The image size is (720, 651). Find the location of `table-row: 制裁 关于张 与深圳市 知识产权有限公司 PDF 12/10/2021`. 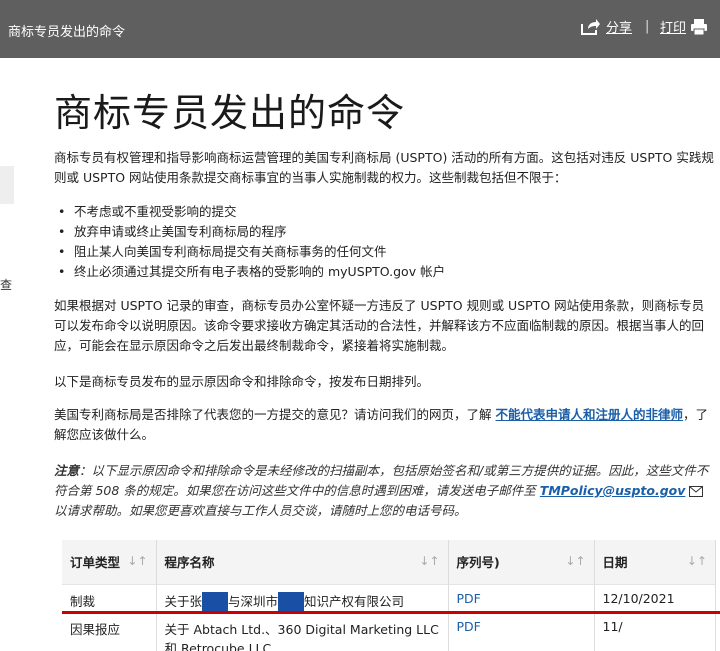

table-row: 制裁 关于张 与深圳市 知识产权有限公司 PDF 12/10/2021 is located at coordinates (389, 598).